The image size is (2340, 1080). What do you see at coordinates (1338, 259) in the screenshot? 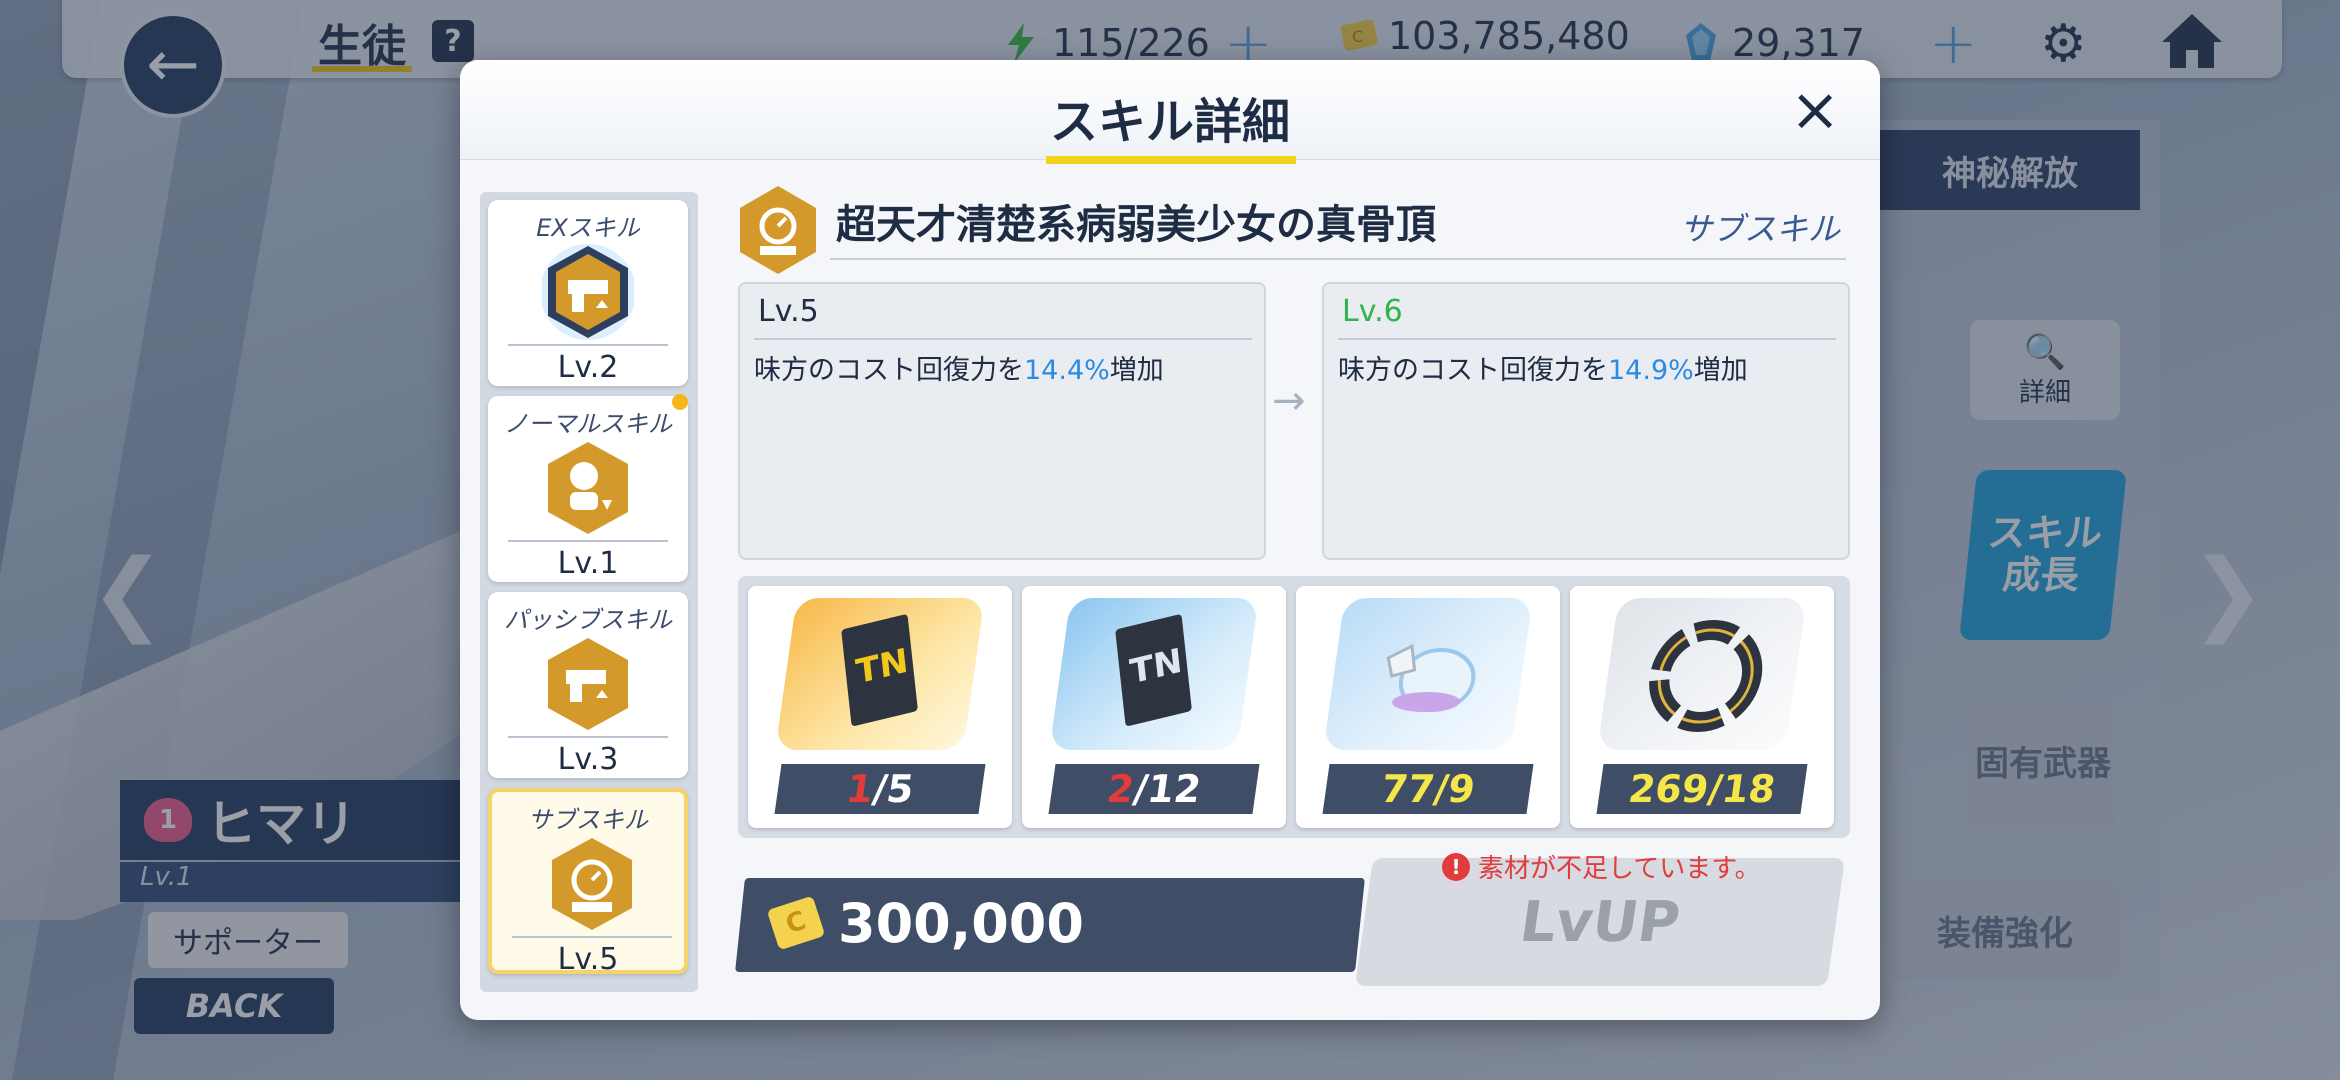
I see `skill-name-divider` at bounding box center [1338, 259].